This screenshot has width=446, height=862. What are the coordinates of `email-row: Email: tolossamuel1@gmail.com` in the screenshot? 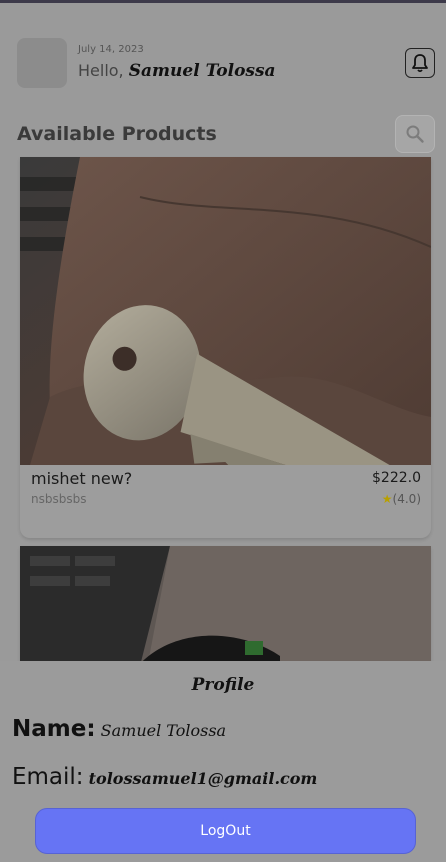 It's located at (164, 777).